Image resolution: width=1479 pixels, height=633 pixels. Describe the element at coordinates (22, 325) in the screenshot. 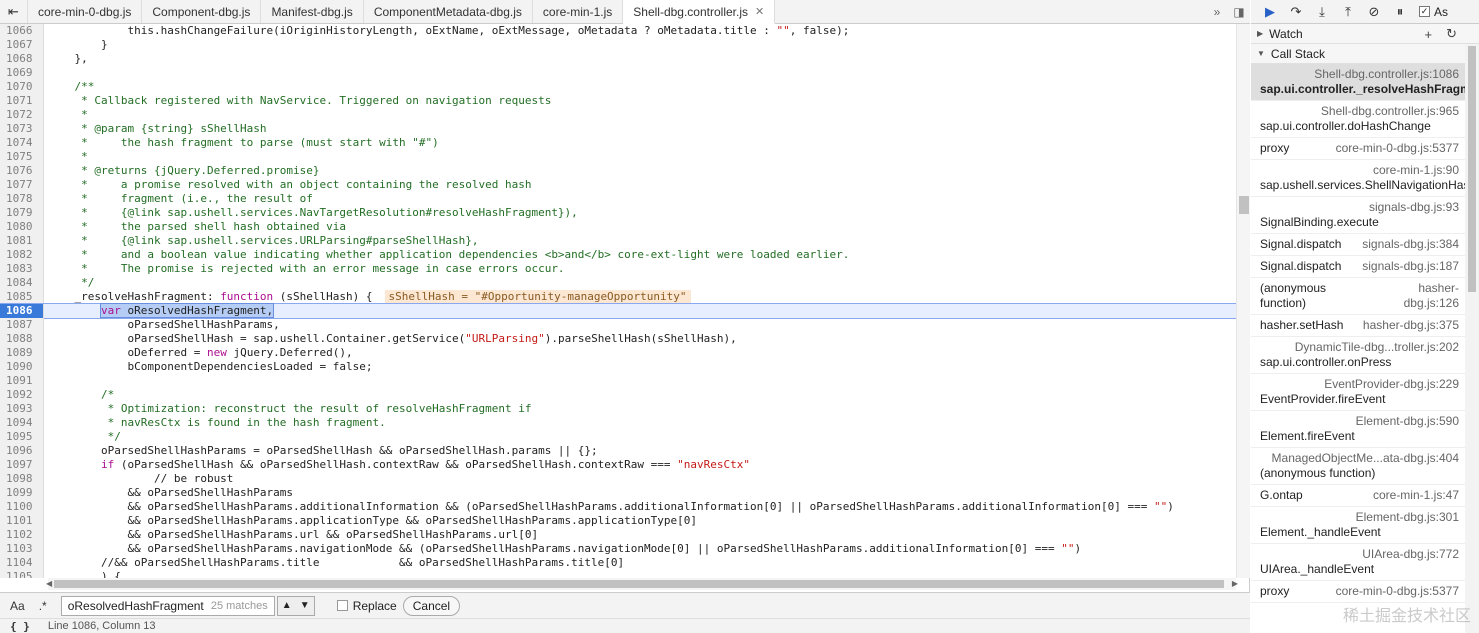

I see `line-number: 1087` at that location.